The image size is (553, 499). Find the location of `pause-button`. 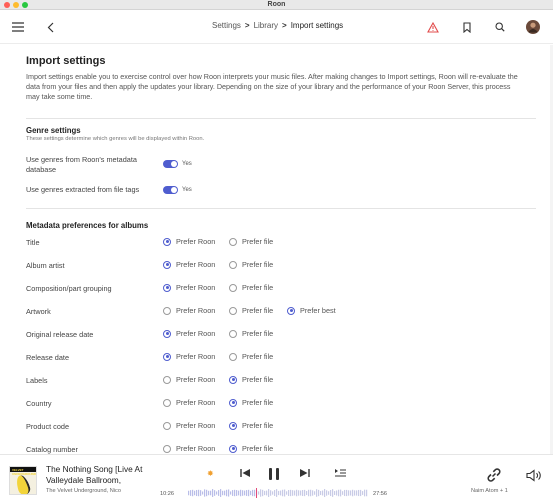

pause-button is located at coordinates (274, 474).